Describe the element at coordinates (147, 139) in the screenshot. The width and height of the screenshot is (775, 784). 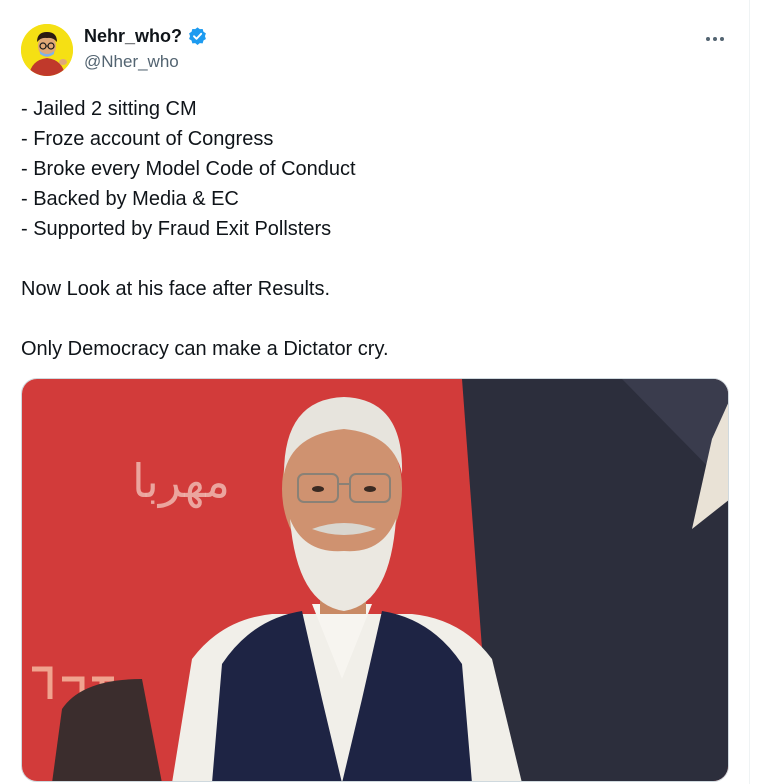
I see `tweet-text-line: - Froze account of Congress` at that location.